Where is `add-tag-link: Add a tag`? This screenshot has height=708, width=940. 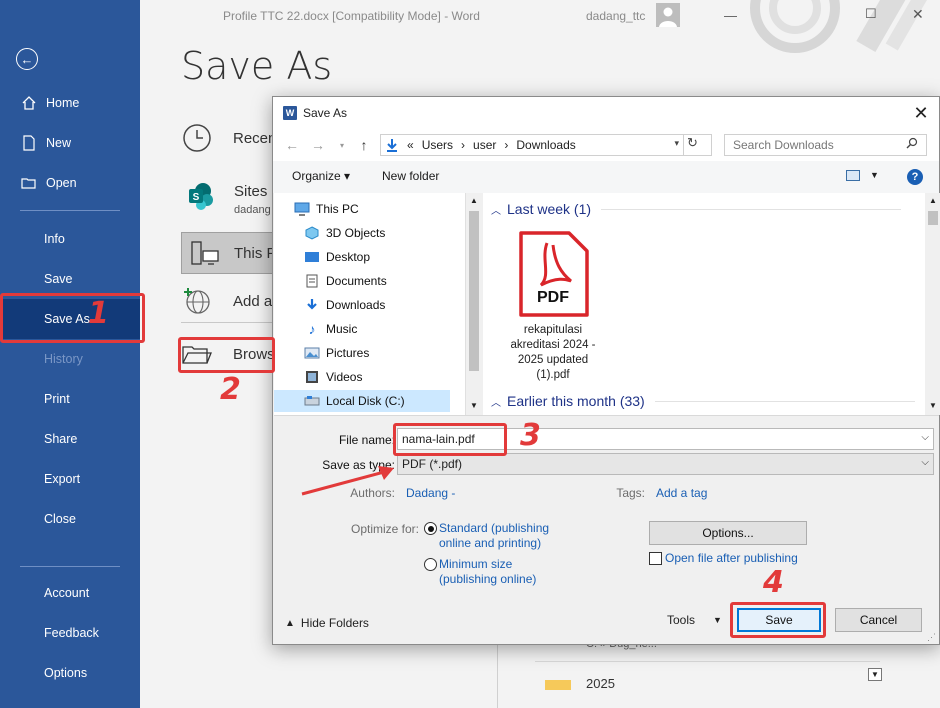
add-tag-link: Add a tag is located at coordinates (681, 493).